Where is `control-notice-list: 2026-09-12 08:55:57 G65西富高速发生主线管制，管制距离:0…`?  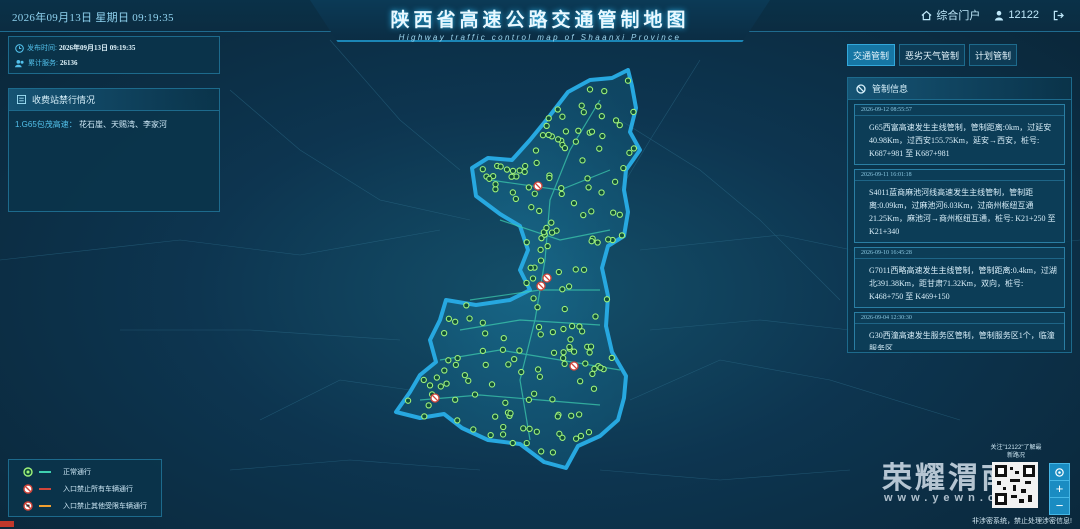
control-notice-list: 2026-09-12 08:55:57 G65西富高速发生主线管制，管制距离:0… is located at coordinates (959, 225).